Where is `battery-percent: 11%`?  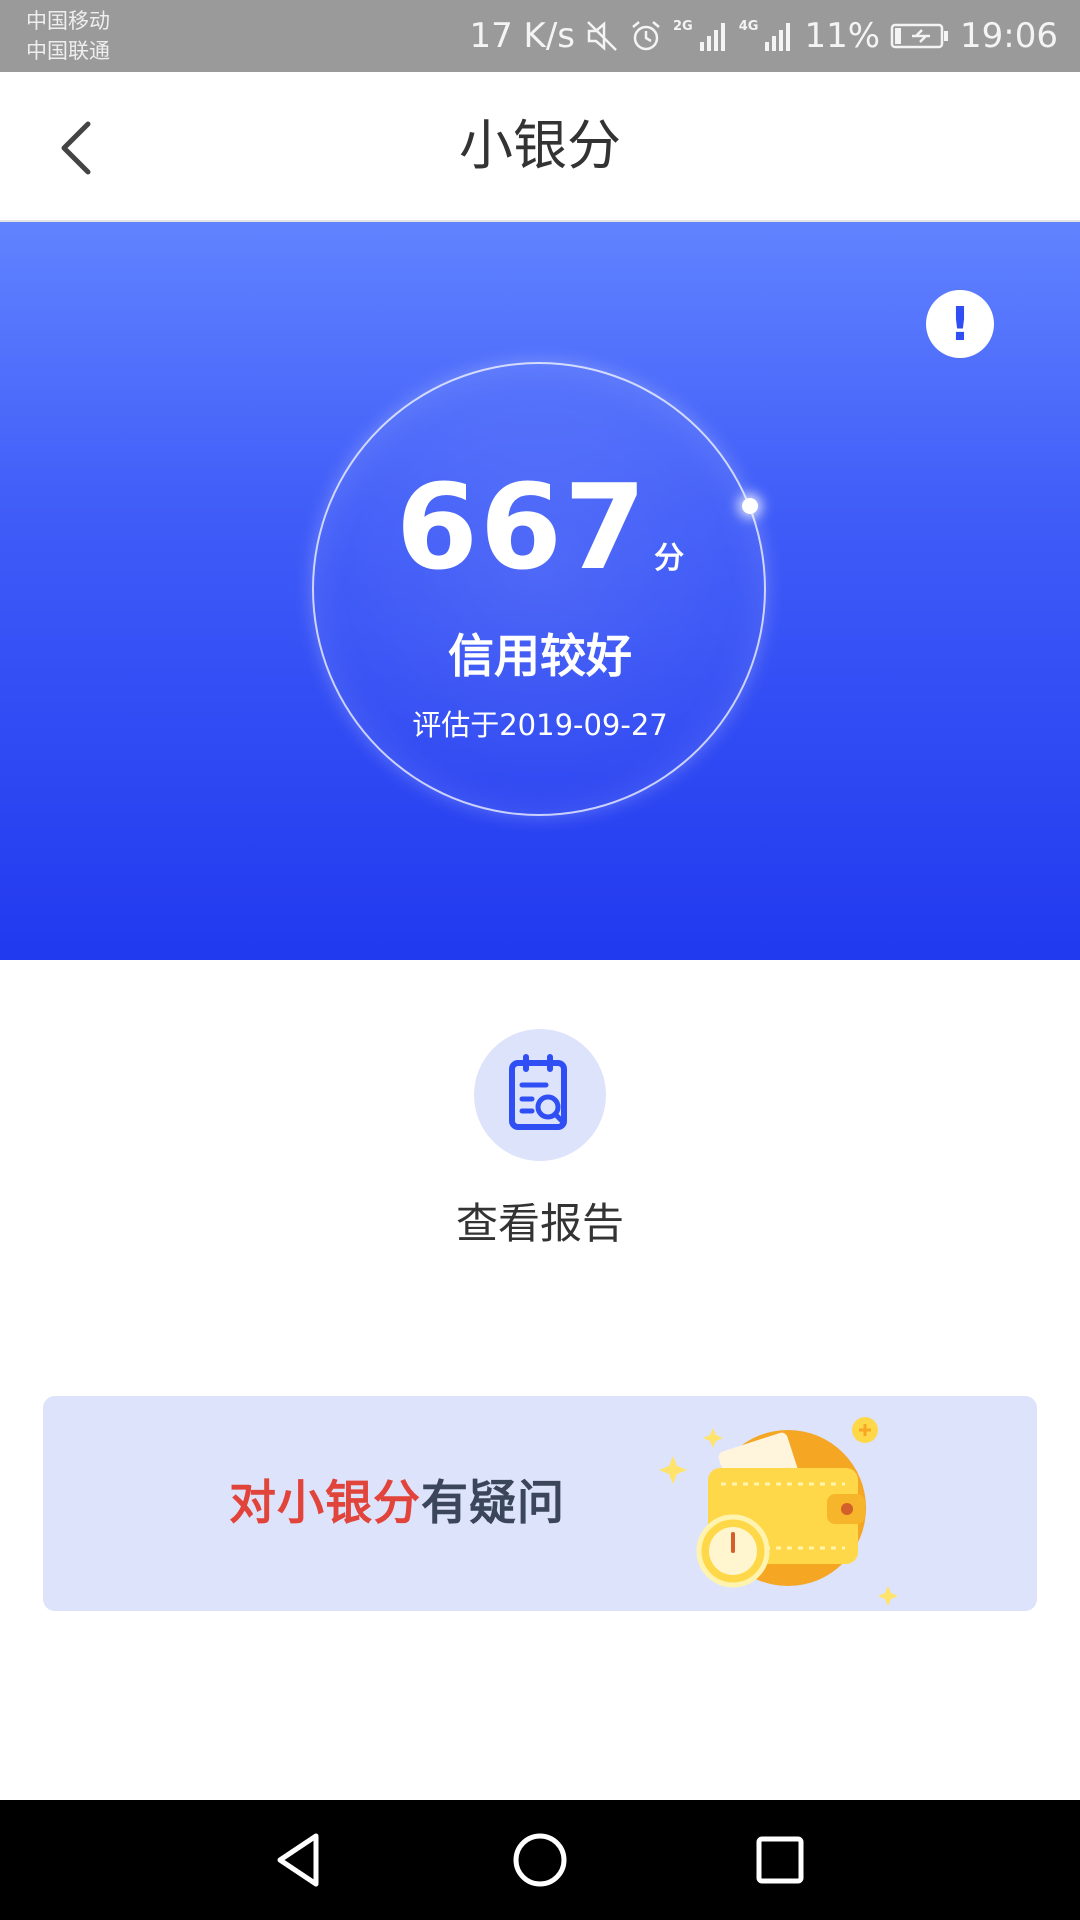 battery-percent: 11% is located at coordinates (842, 36).